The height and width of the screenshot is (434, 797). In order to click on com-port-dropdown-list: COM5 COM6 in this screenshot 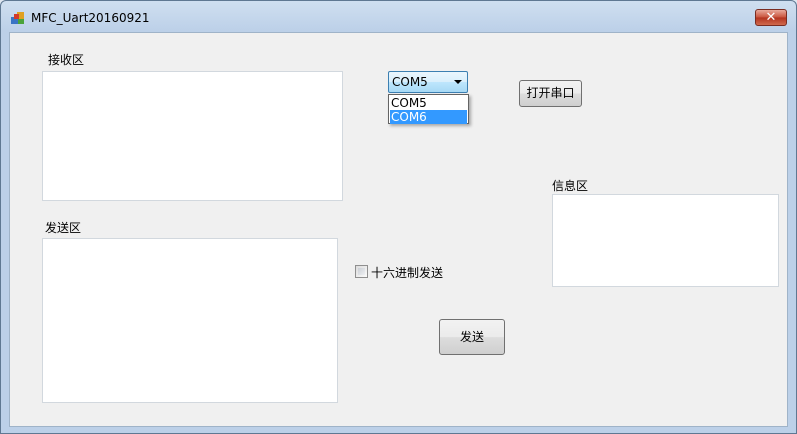, I will do `click(428, 109)`.